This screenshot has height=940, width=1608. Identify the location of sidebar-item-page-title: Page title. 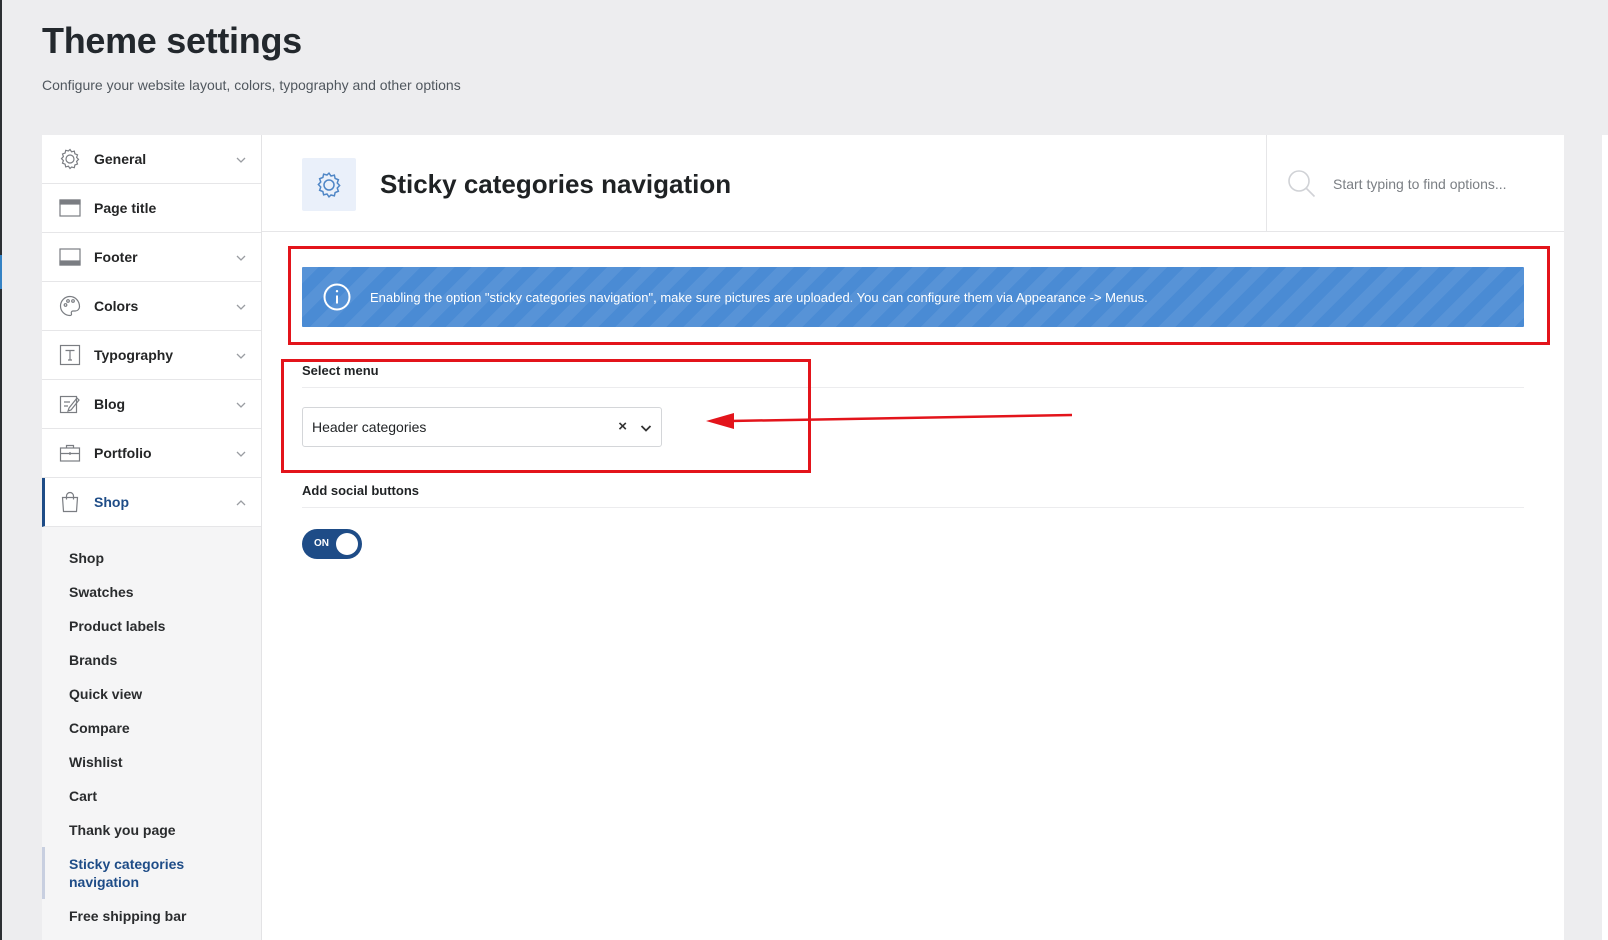
(151, 208).